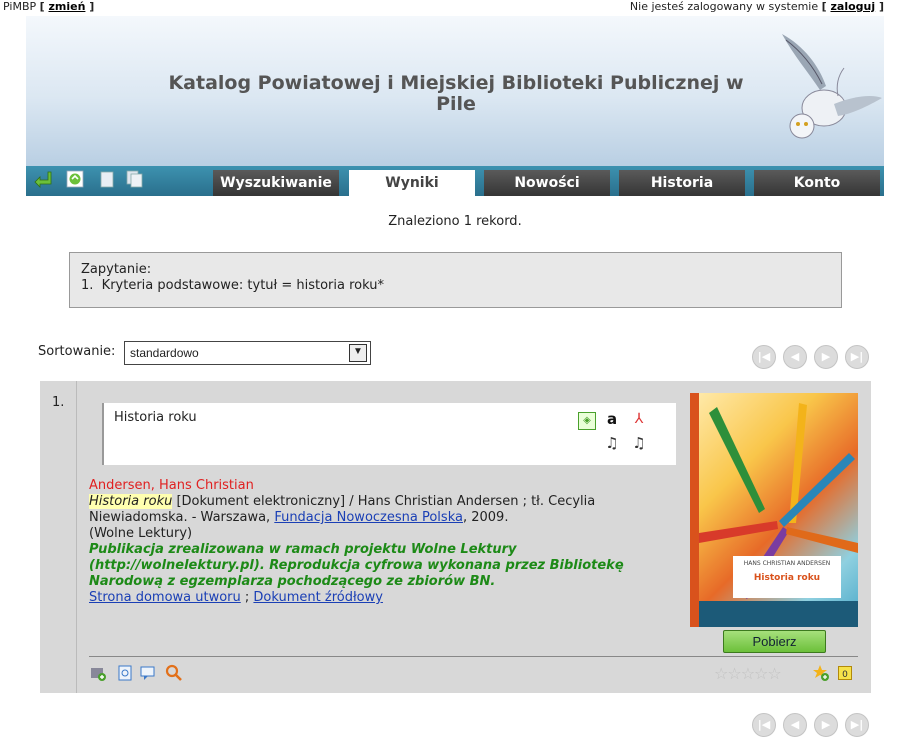 The width and height of the screenshot is (900, 743). What do you see at coordinates (724, 6) in the screenshot?
I see `login-status-text: Nie jesteś zalogowany w systemie` at bounding box center [724, 6].